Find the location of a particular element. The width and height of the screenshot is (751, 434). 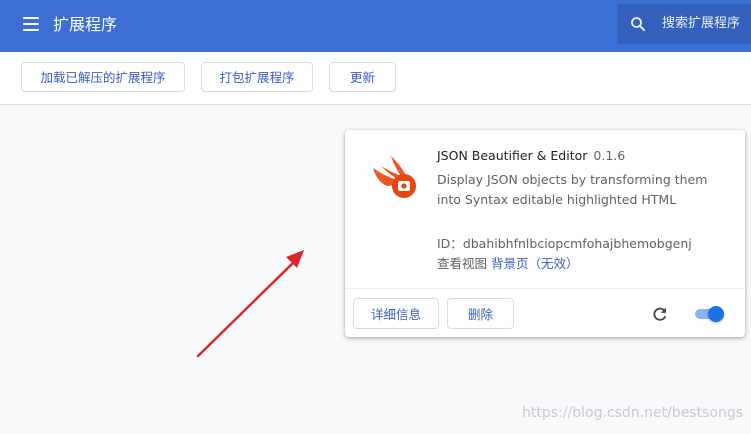

menu-icon is located at coordinates (31, 24).